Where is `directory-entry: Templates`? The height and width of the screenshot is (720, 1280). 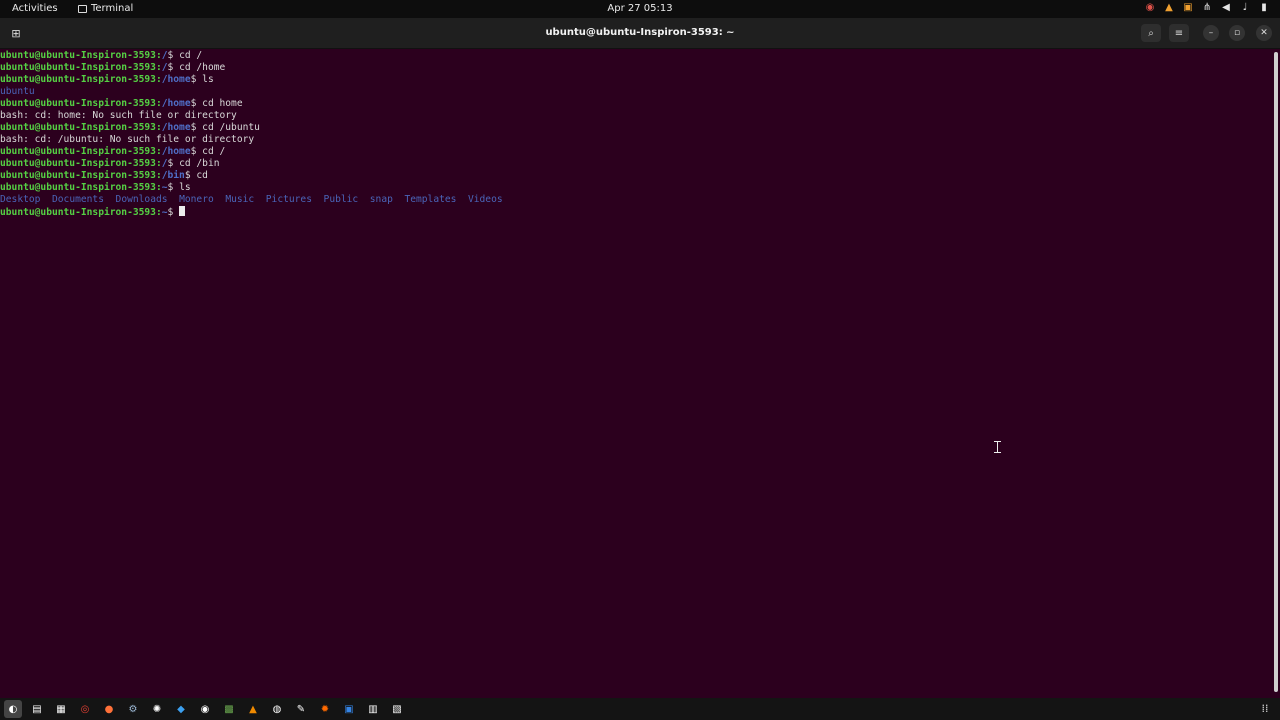
directory-entry: Templates is located at coordinates (430, 199).